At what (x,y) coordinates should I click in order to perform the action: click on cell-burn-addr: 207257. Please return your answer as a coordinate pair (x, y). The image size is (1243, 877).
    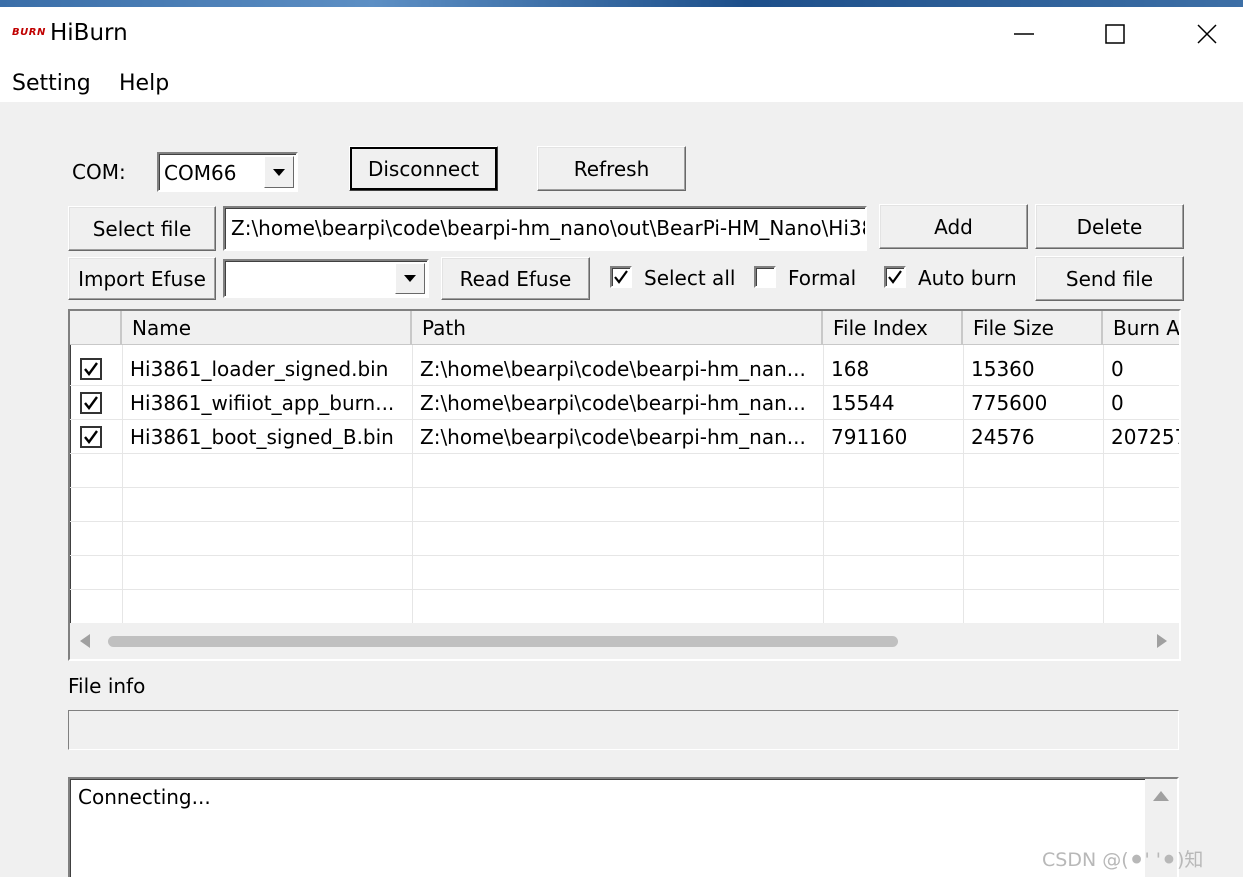
    Looking at the image, I should click on (1145, 437).